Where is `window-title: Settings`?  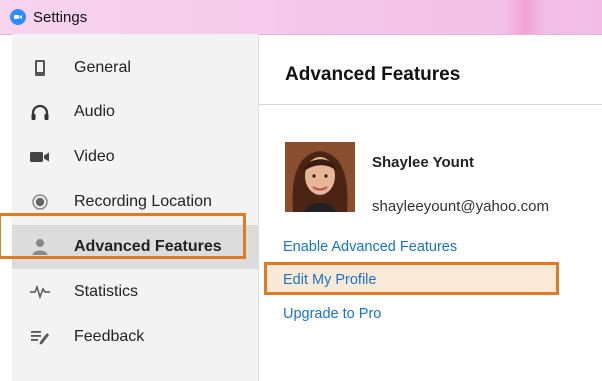 window-title: Settings is located at coordinates (60, 17).